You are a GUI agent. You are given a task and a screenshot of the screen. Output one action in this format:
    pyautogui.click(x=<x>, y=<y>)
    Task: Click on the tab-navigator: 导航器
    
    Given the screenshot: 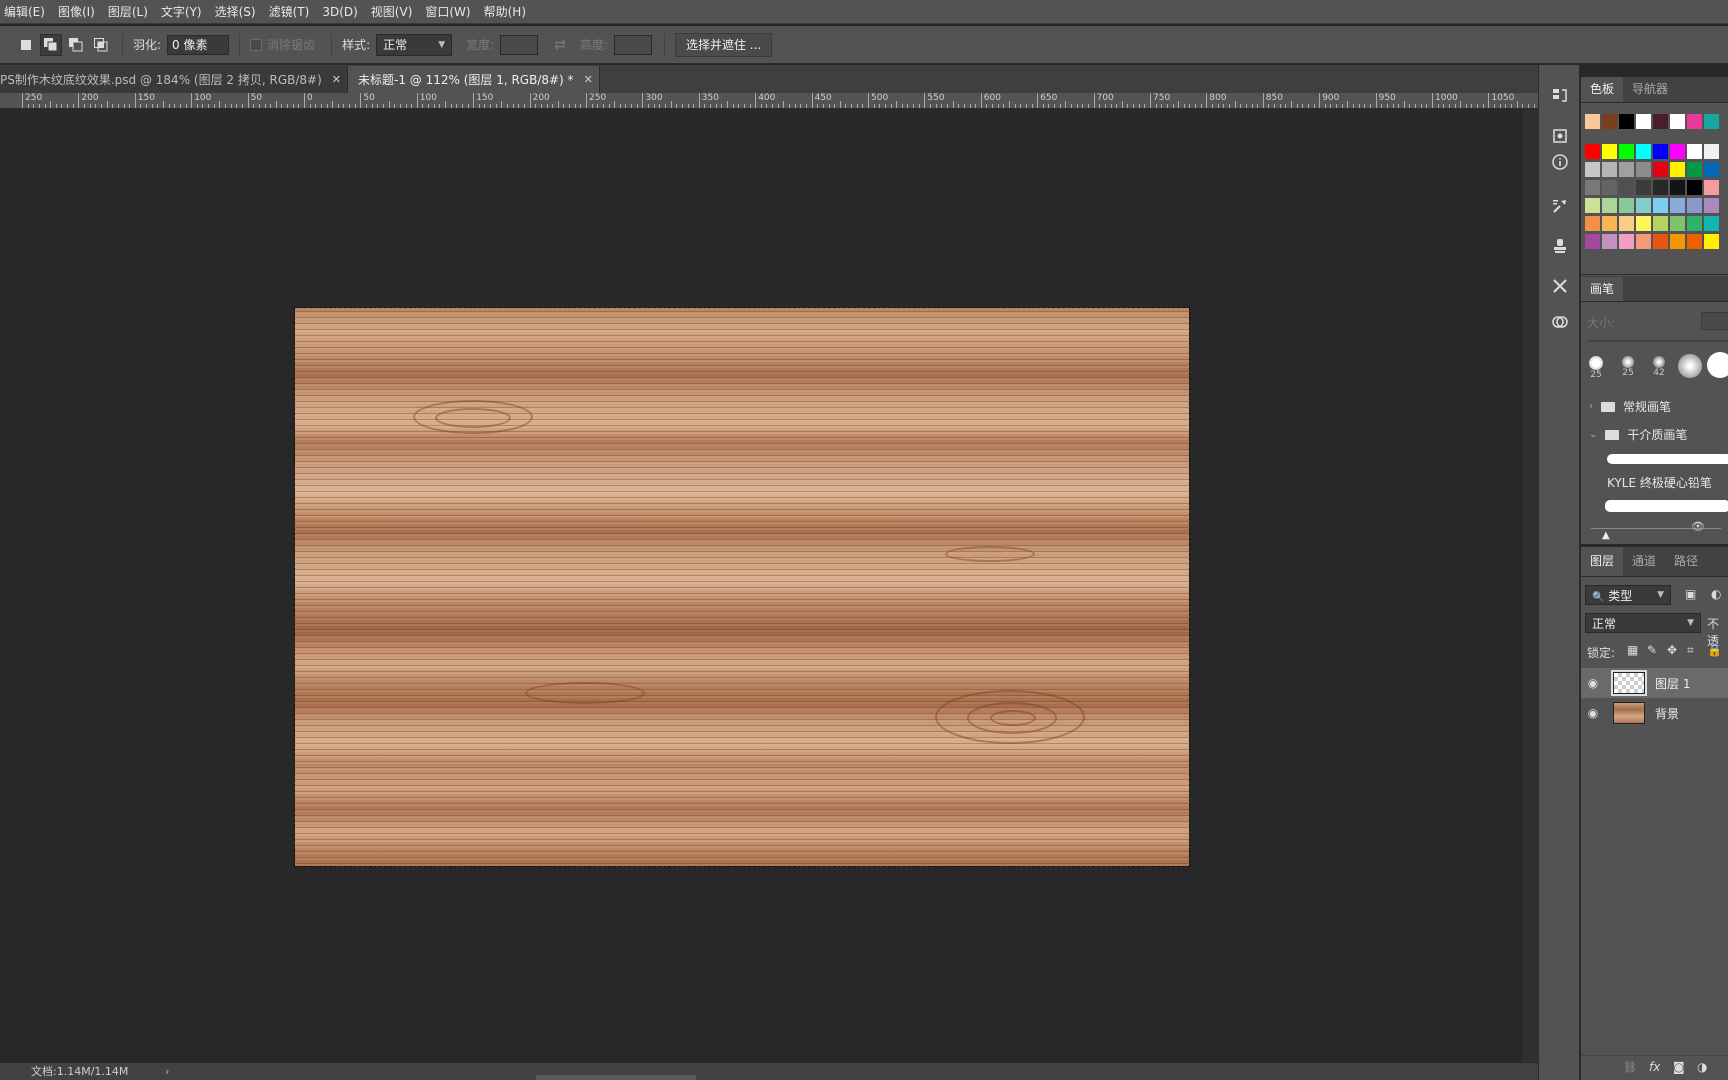 What is the action you would take?
    pyautogui.click(x=1650, y=89)
    